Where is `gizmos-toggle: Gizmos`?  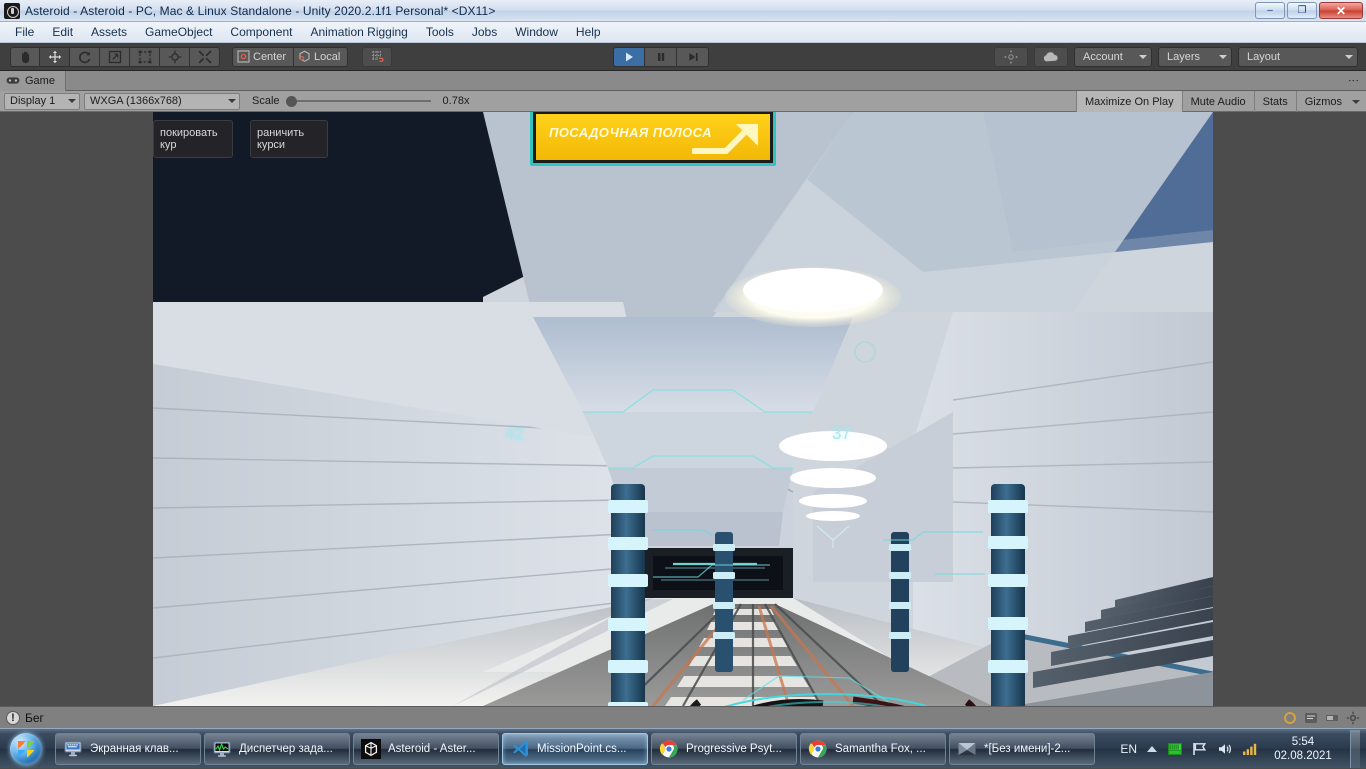
gizmos-toggle: Gizmos is located at coordinates (1322, 101).